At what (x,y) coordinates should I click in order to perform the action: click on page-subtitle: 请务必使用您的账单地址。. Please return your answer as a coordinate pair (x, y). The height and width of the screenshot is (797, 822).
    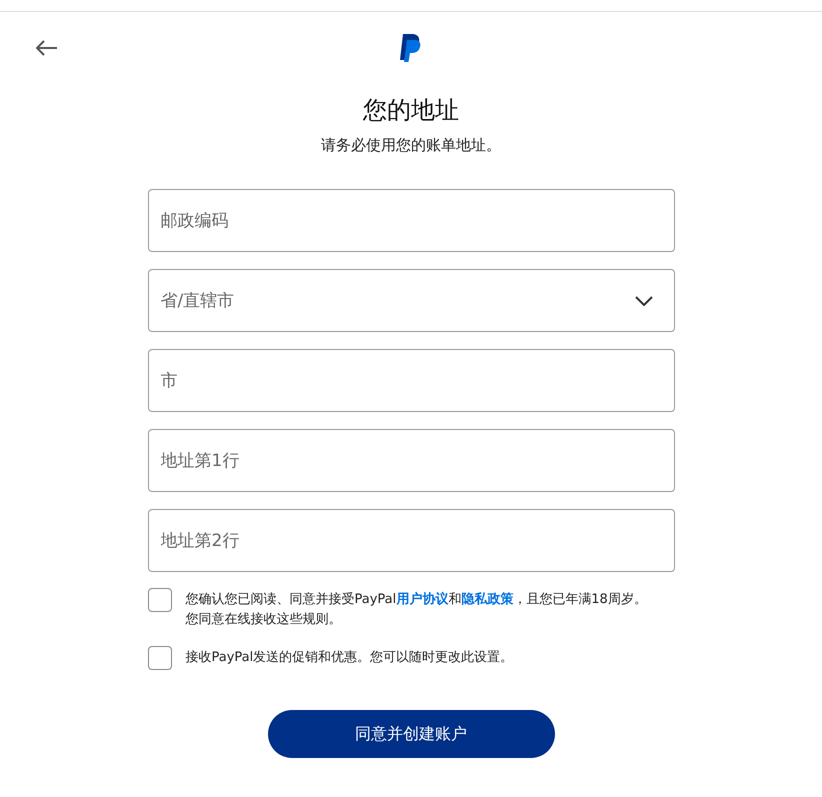
    Looking at the image, I should click on (411, 145).